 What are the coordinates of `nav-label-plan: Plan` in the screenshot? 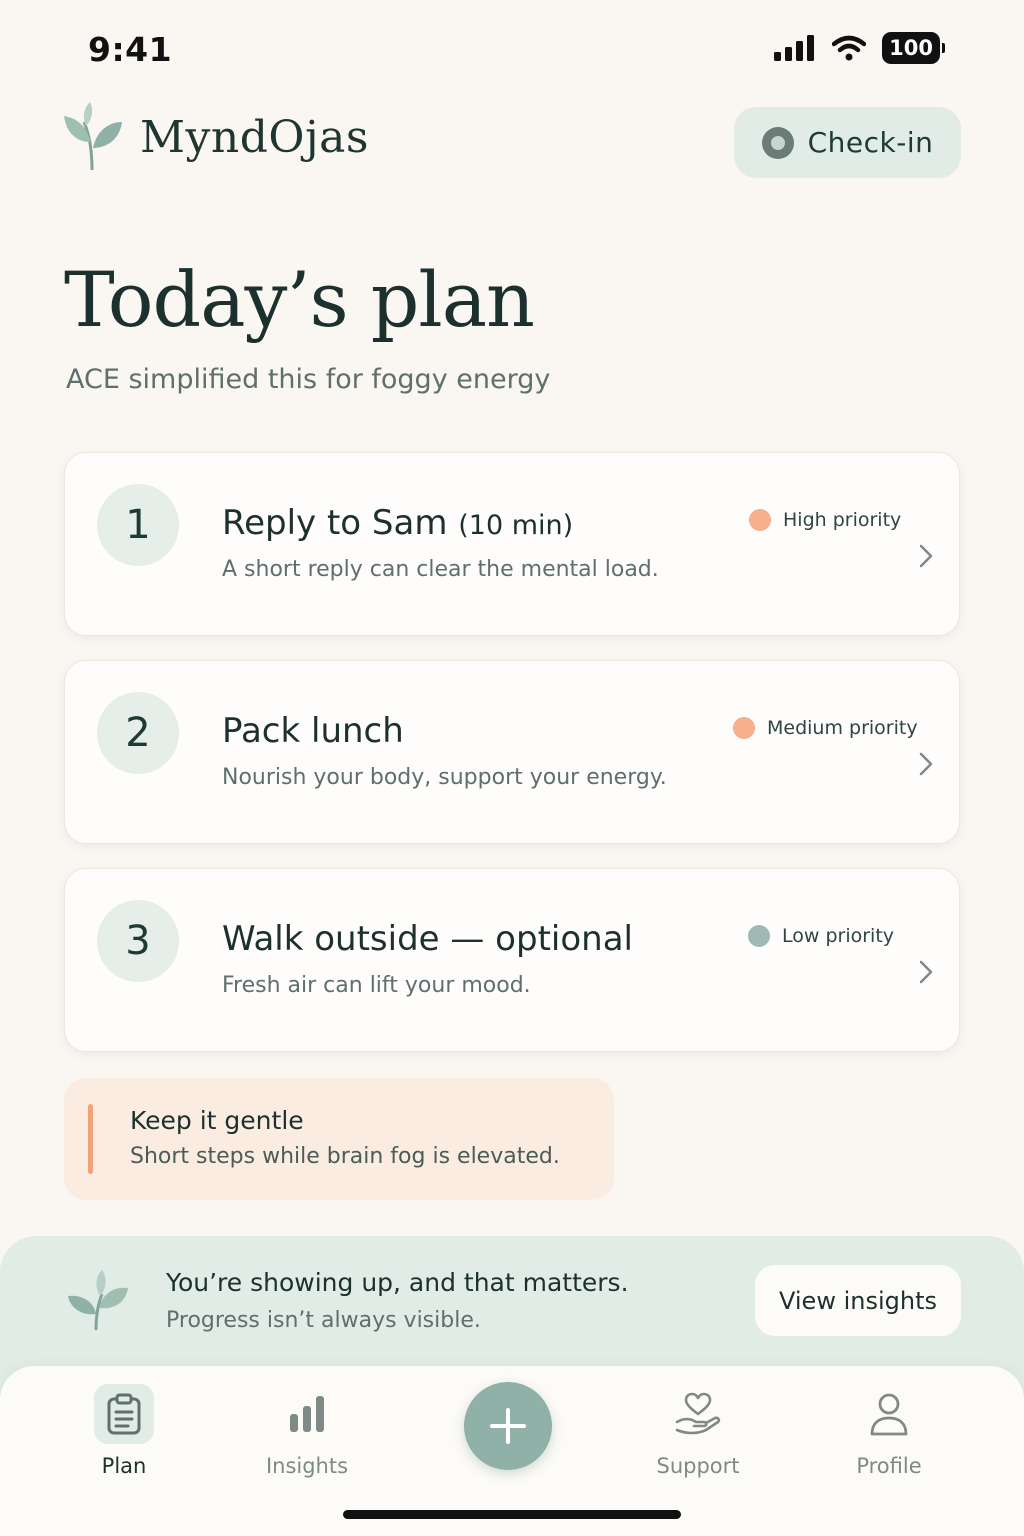 It's located at (124, 1466).